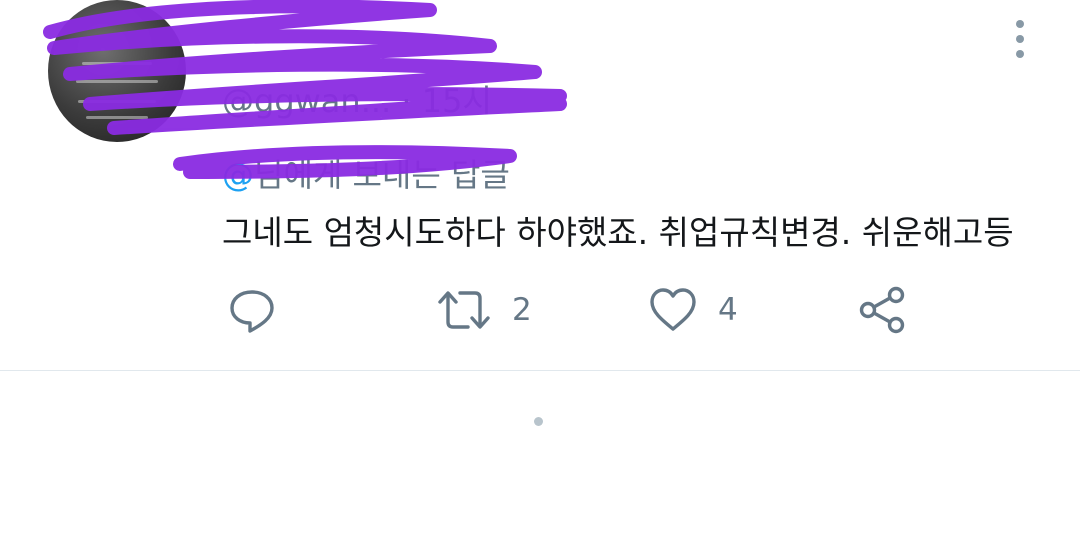 Image resolution: width=1080 pixels, height=533 pixels. What do you see at coordinates (357, 101) in the screenshot?
I see `handle-and-time: @ggwan... · 15시` at bounding box center [357, 101].